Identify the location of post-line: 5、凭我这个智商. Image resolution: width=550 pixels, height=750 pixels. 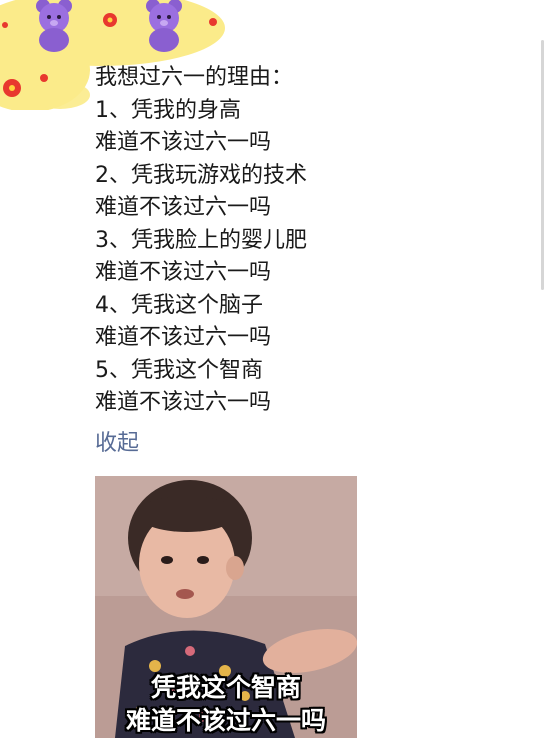
(179, 370).